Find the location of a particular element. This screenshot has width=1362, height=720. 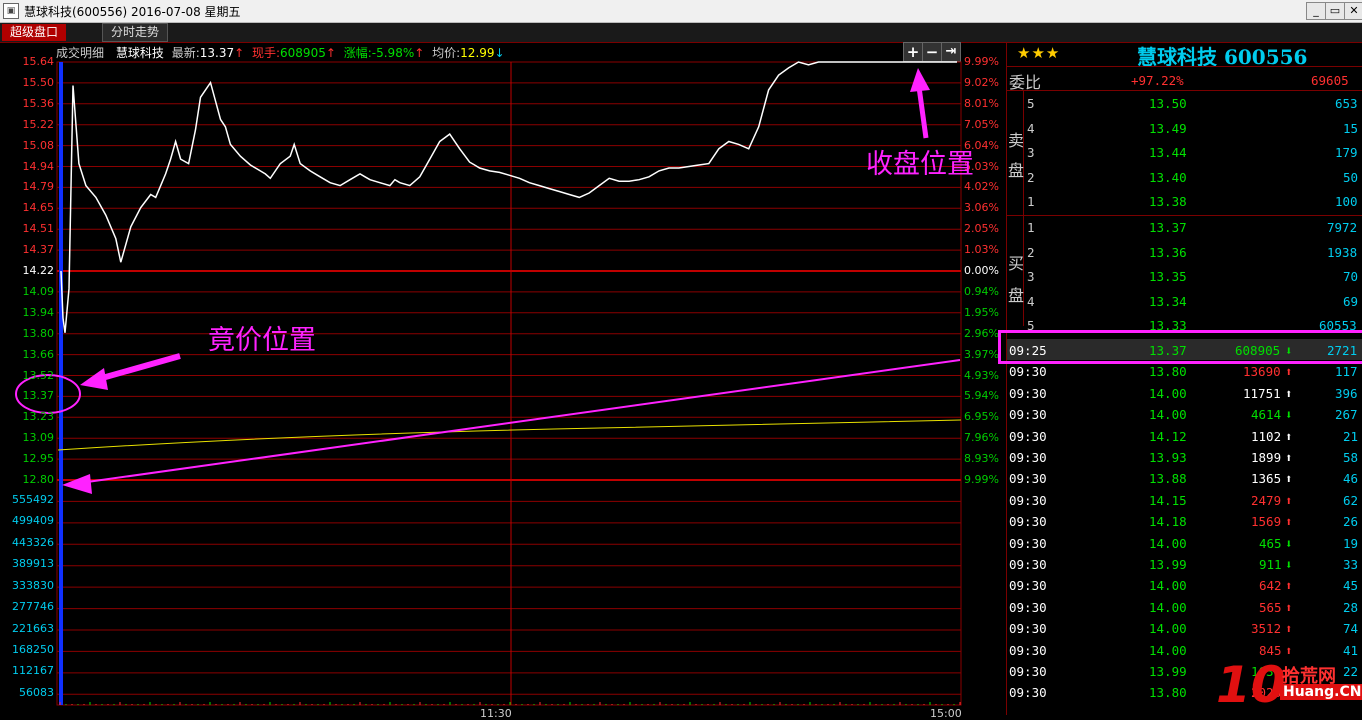

price-tick: 14.09 is located at coordinates (38, 291).